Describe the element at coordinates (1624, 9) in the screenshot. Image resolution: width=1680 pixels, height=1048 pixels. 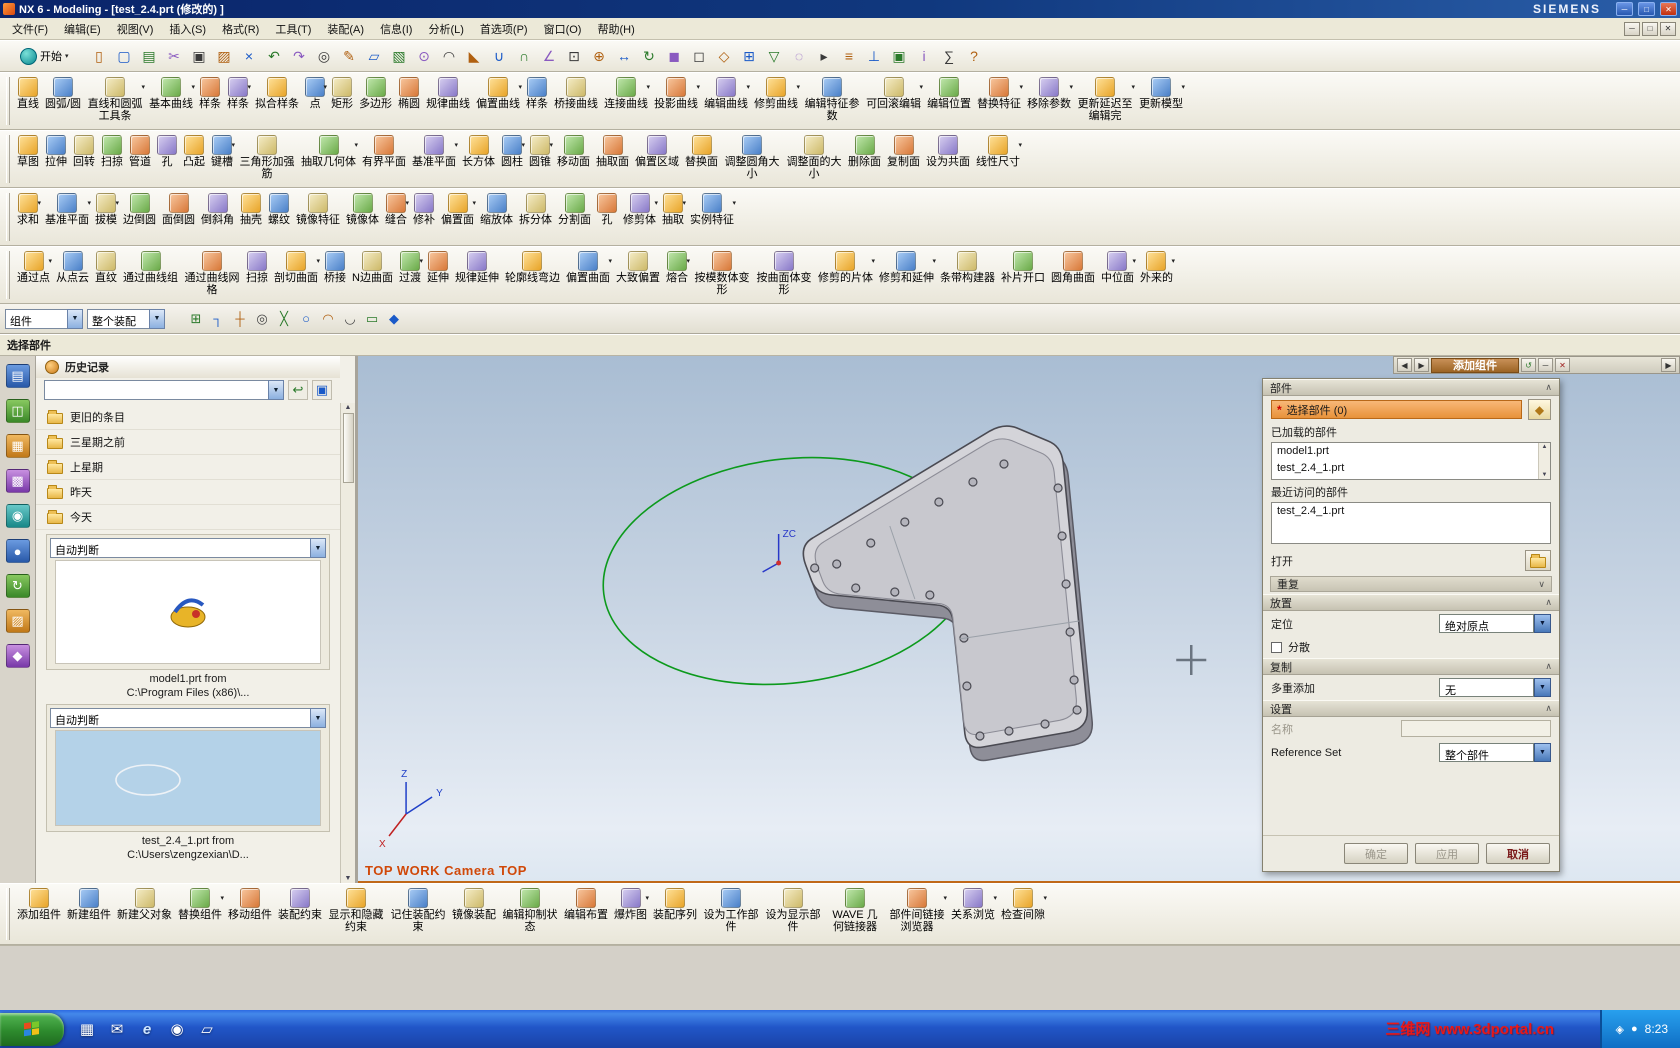
I see `minimize-button: ─` at that location.